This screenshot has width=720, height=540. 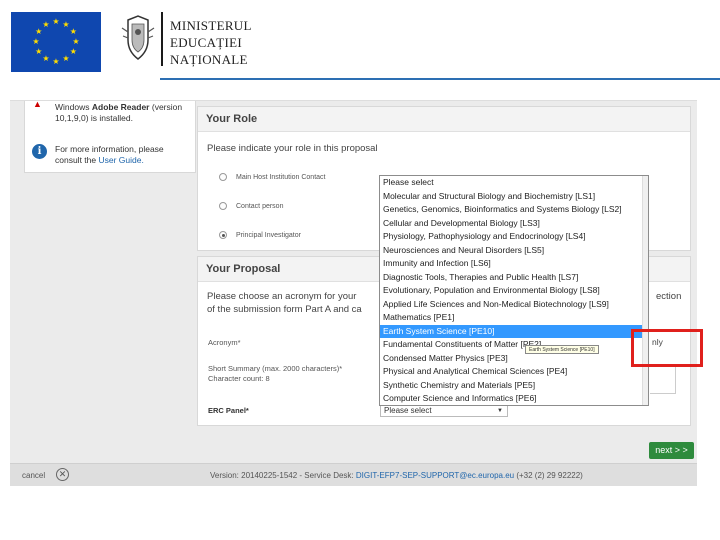 I want to click on next-button-highlight, so click(x=667, y=348).